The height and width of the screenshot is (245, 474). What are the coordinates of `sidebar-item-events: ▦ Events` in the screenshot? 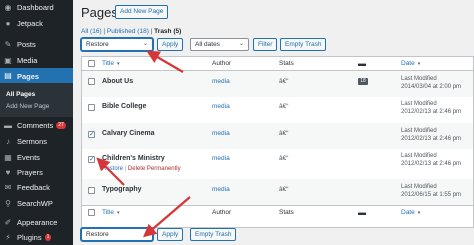 It's located at (36, 157).